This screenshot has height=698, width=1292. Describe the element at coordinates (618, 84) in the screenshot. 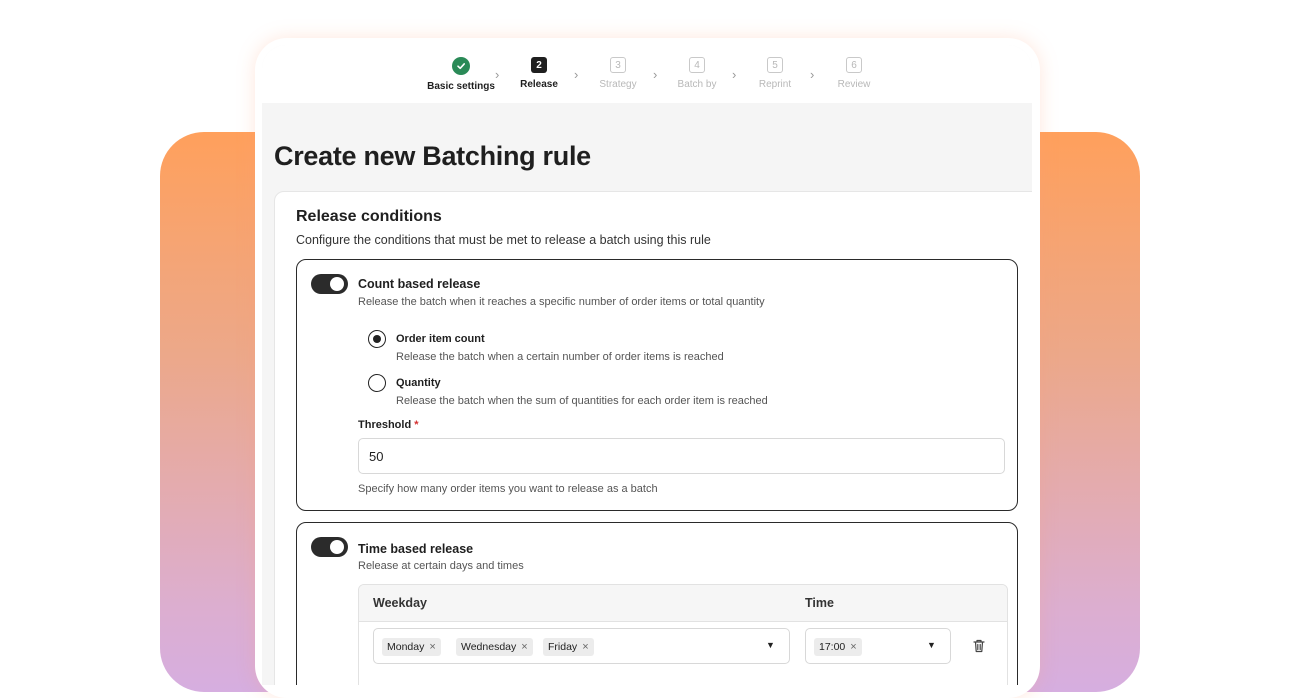

I see `step-label: Strategy` at that location.